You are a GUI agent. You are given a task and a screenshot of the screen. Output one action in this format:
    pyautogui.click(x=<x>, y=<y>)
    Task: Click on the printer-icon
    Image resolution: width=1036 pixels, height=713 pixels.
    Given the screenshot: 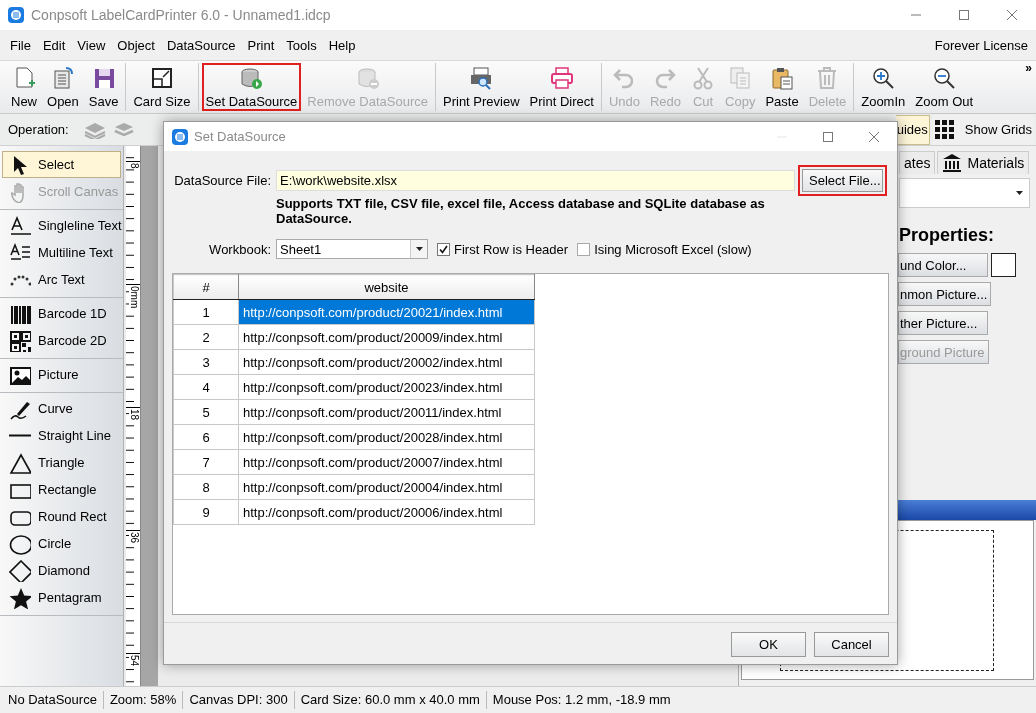 What is the action you would take?
    pyautogui.click(x=561, y=78)
    